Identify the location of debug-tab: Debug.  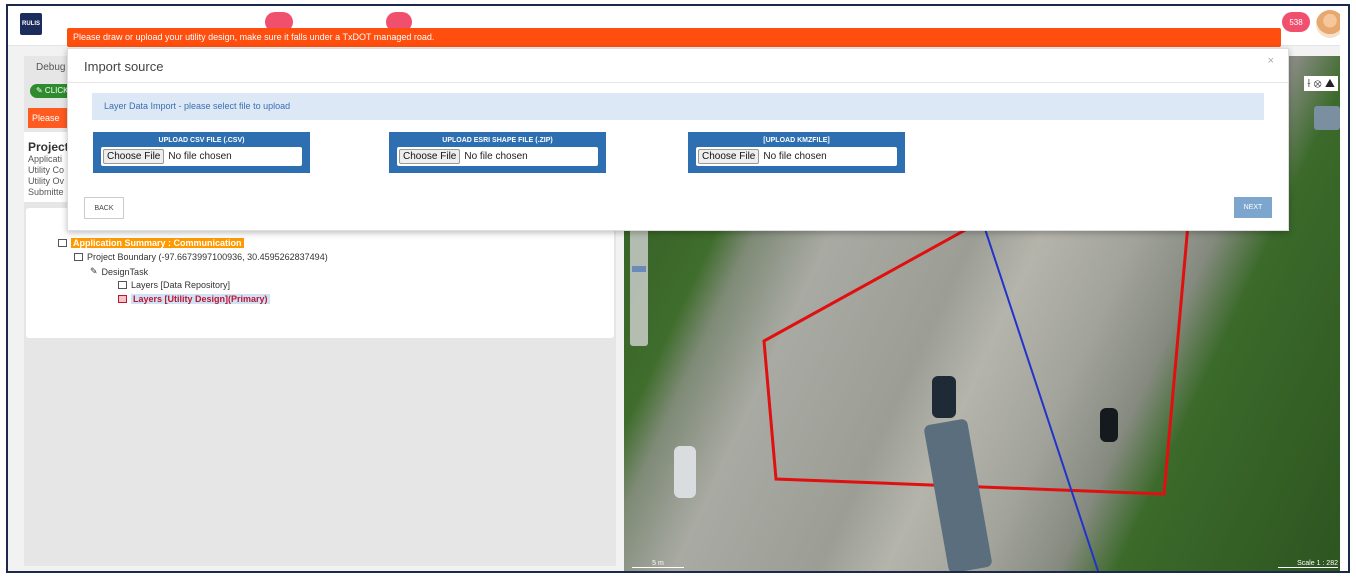
(50, 67).